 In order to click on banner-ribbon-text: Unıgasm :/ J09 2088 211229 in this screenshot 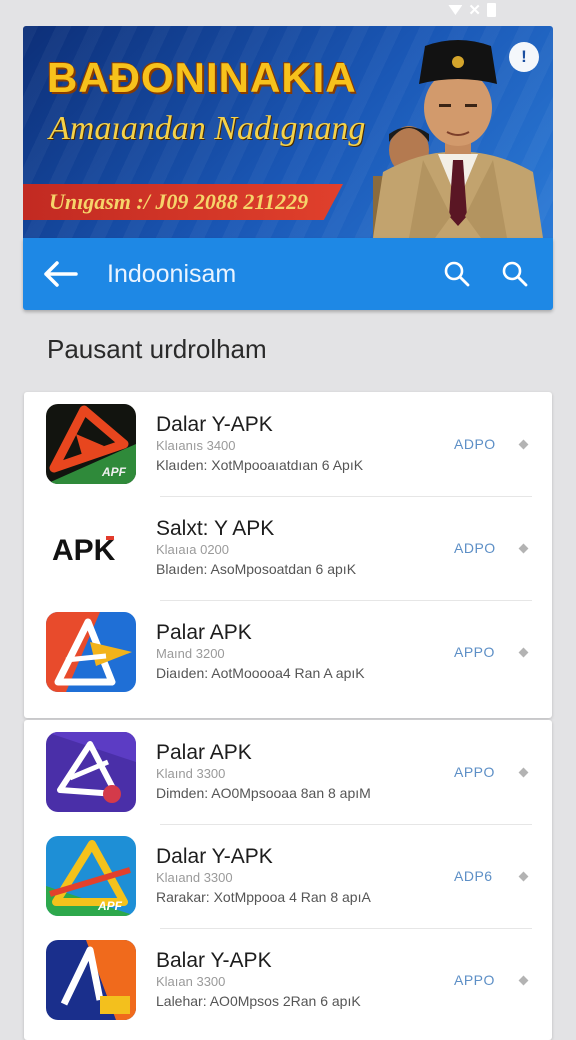, I will do `click(179, 201)`.